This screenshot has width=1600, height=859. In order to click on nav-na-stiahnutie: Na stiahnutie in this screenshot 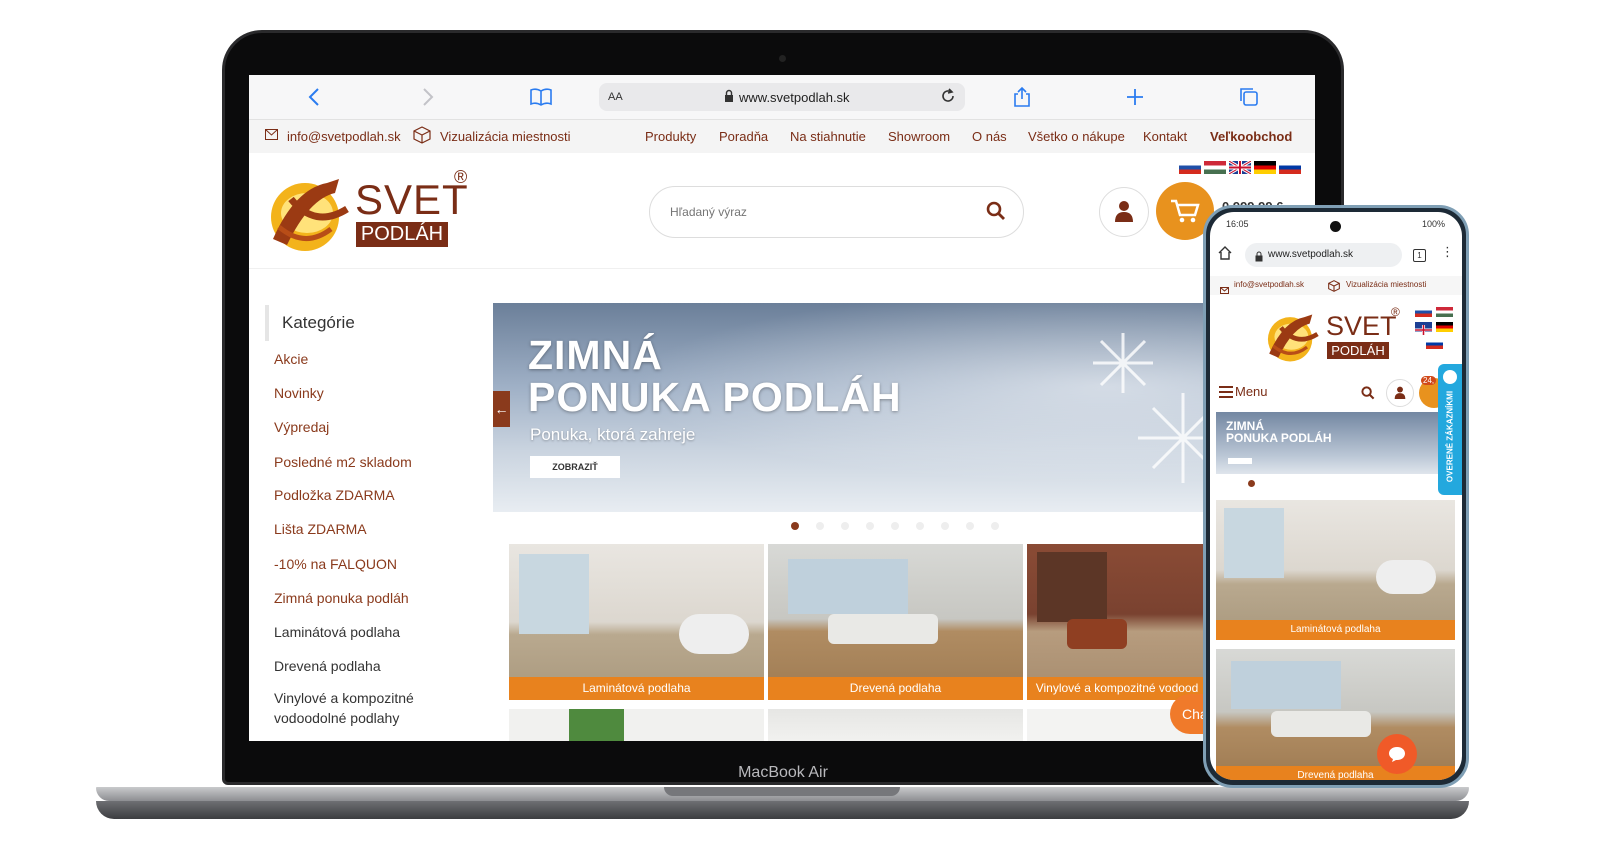, I will do `click(828, 136)`.